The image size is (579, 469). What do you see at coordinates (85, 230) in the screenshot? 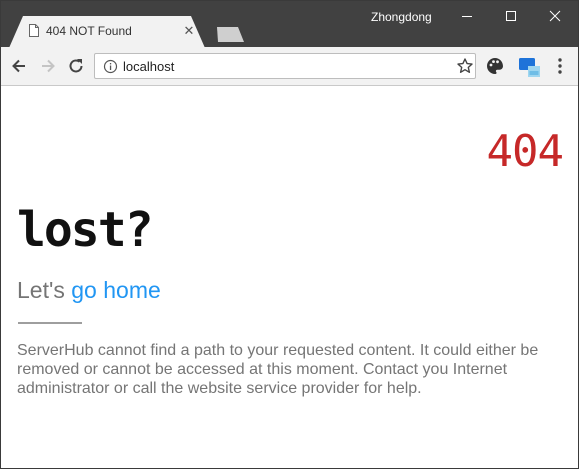
I see `page-headline: lost?` at bounding box center [85, 230].